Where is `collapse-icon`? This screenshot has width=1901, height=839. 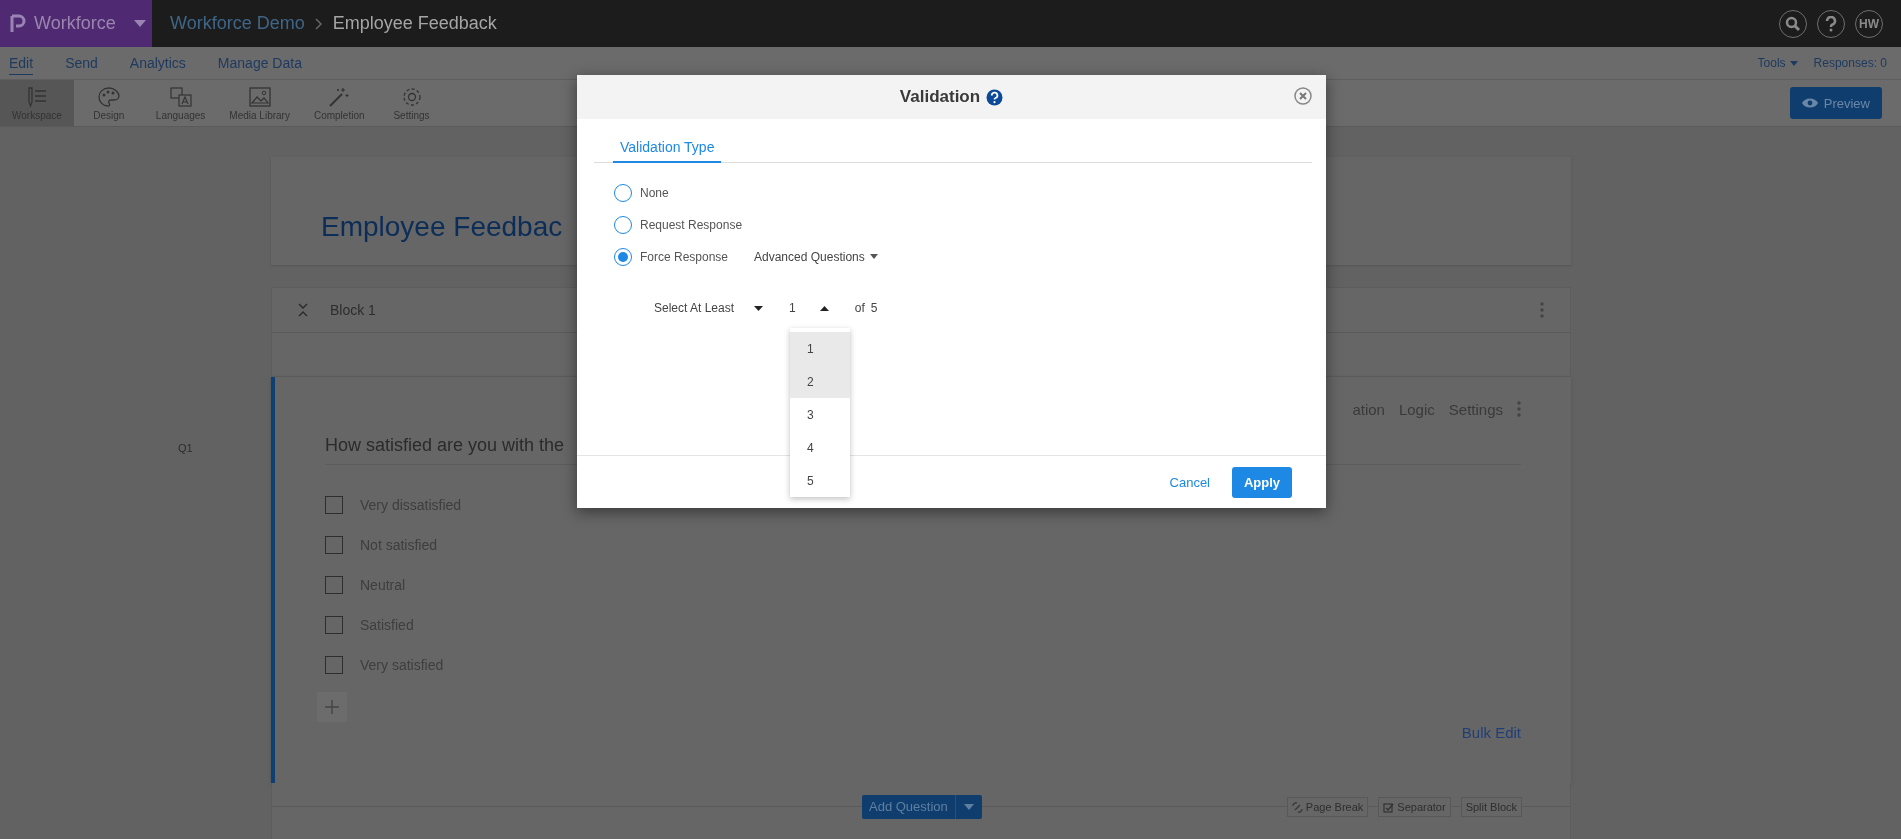 collapse-icon is located at coordinates (303, 310).